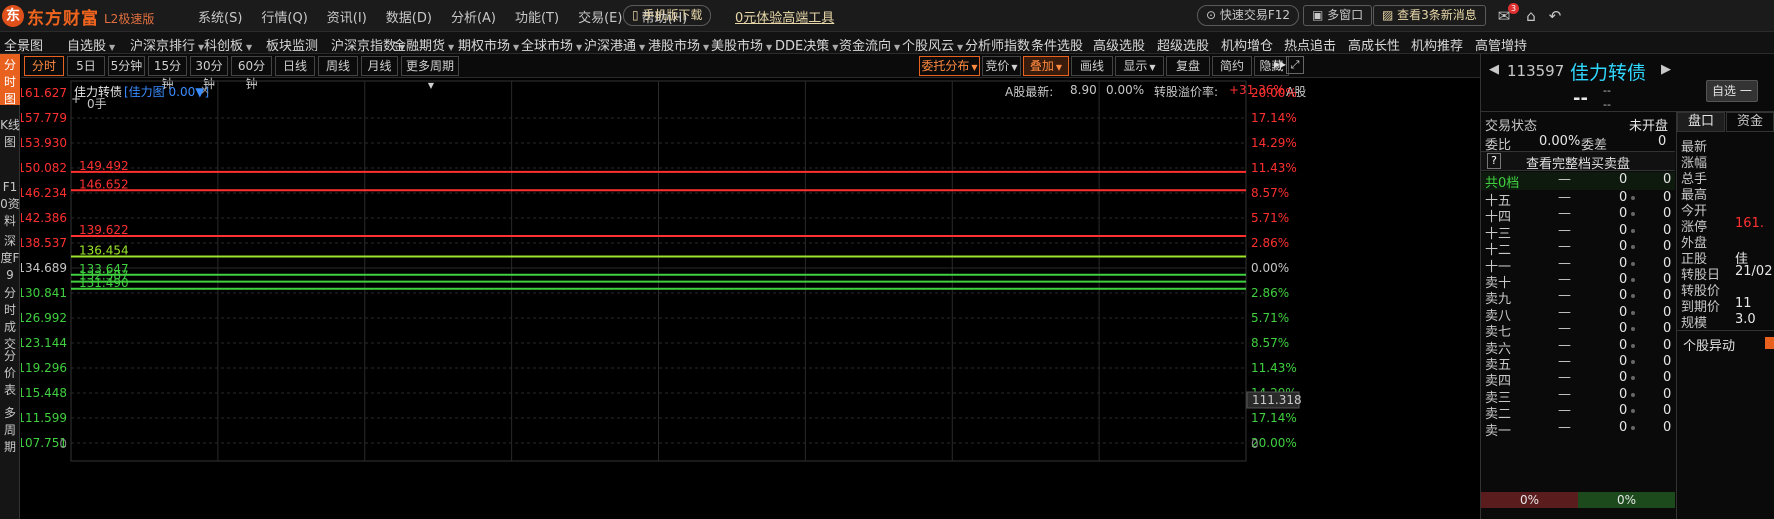 The height and width of the screenshot is (519, 1774). I want to click on menu-item: 资讯(I), so click(347, 16).